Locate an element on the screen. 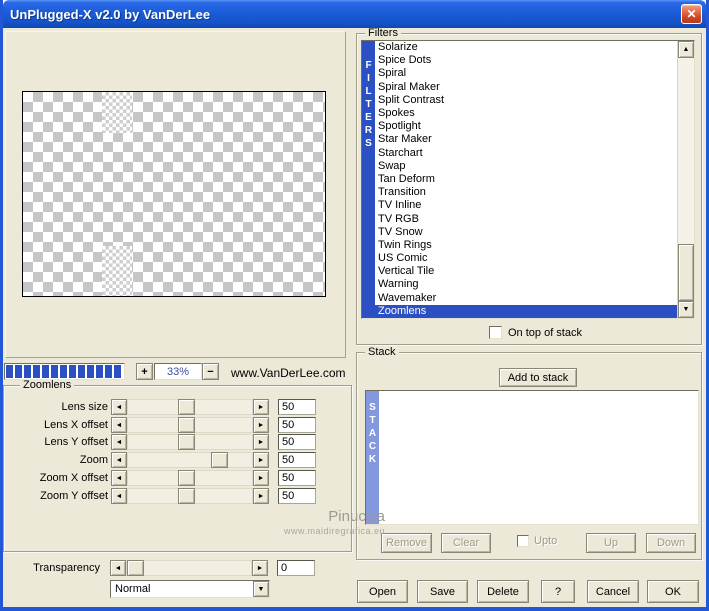 The width and height of the screenshot is (709, 611). filter-item: Star Maker is located at coordinates (526, 139).